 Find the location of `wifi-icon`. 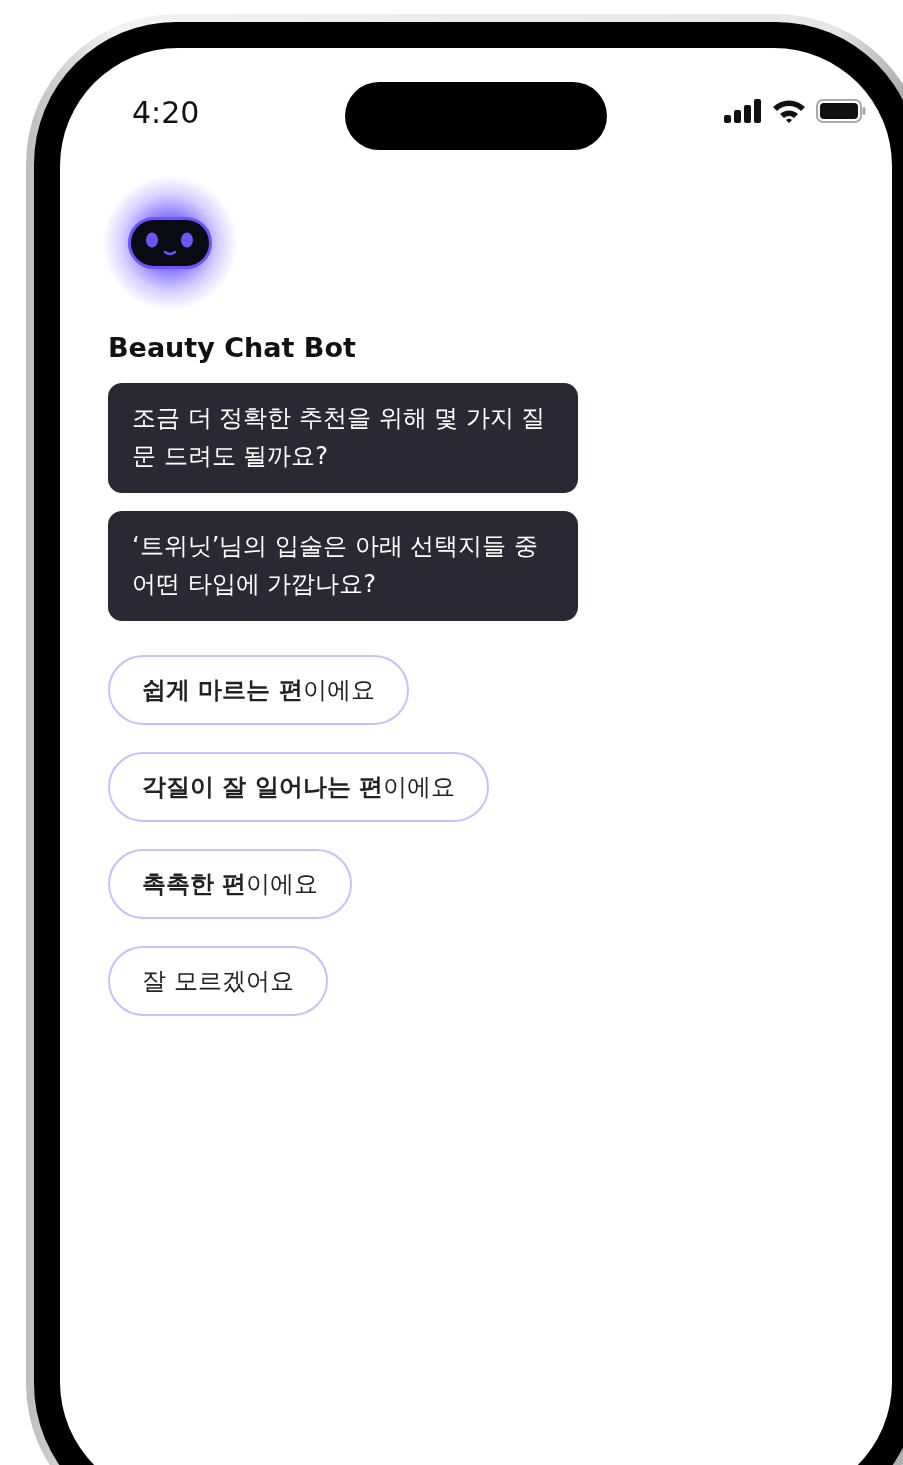

wifi-icon is located at coordinates (789, 111).